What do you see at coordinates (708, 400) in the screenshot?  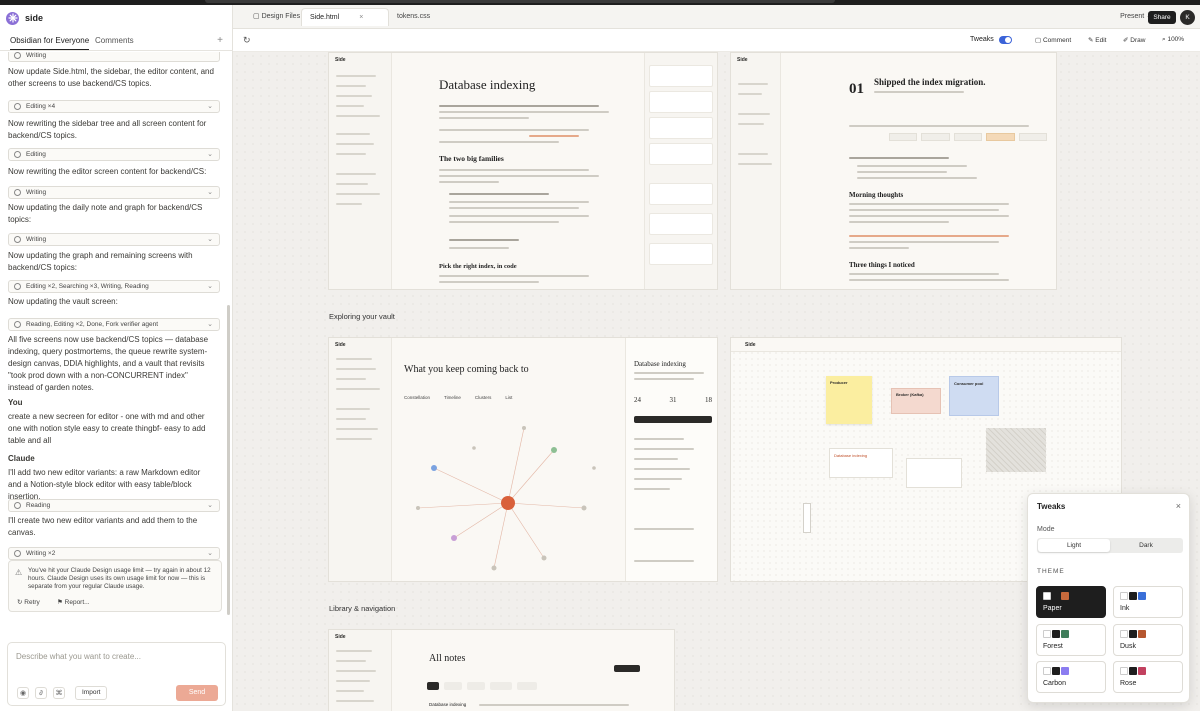 I see `stat-edits: 18` at bounding box center [708, 400].